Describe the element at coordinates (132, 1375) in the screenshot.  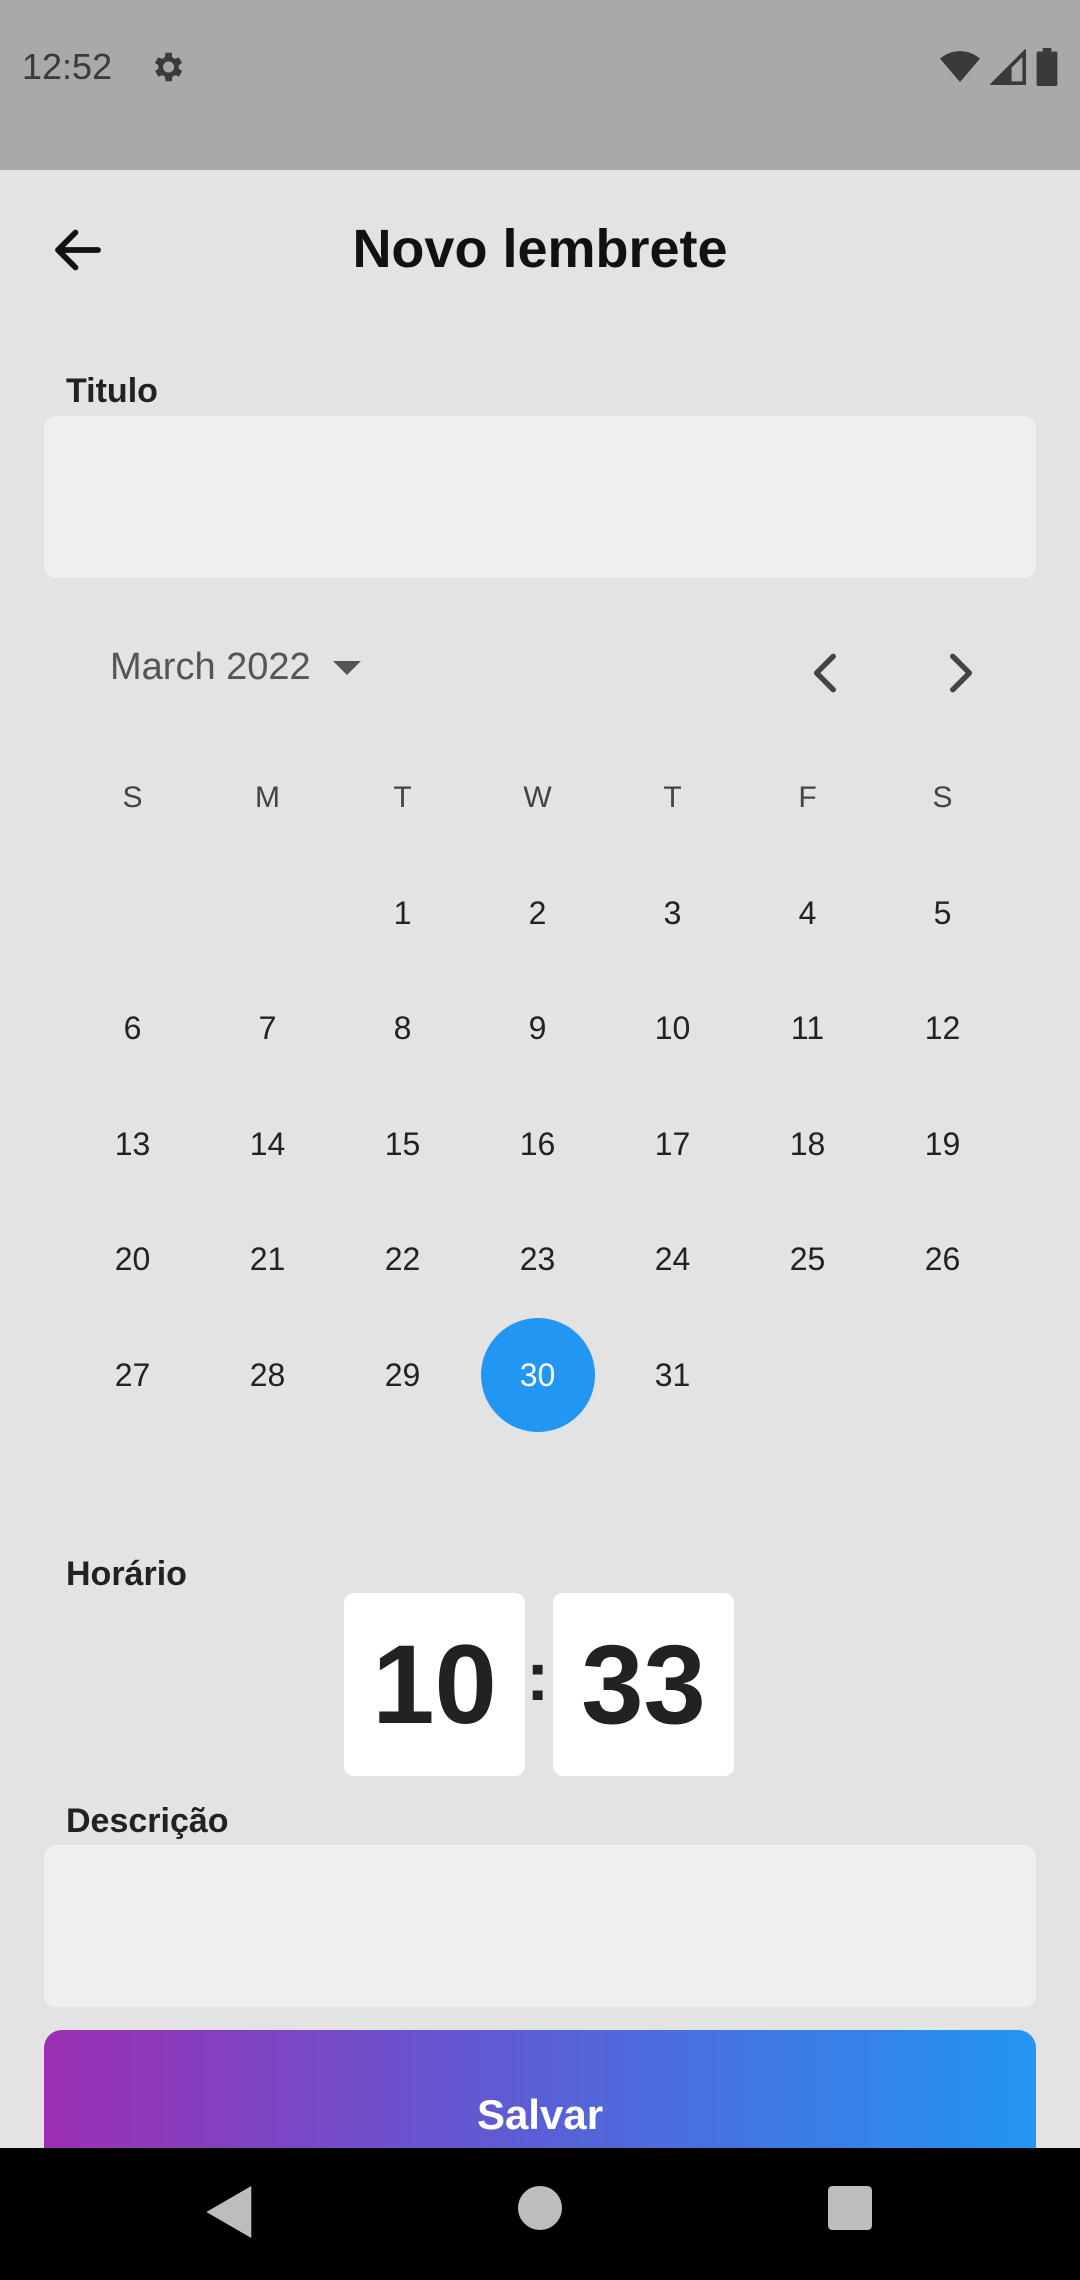
I see `calendar-day: 27` at that location.